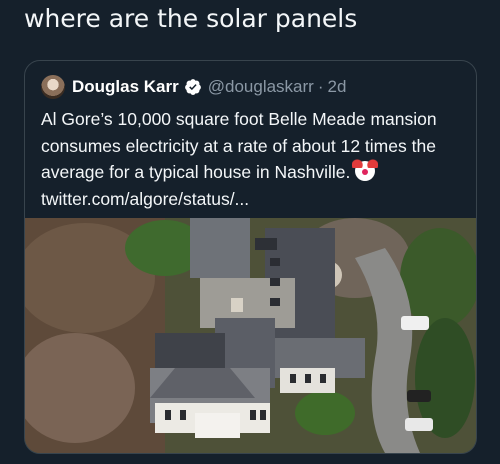 The image size is (500, 464). I want to click on clown-face-icon, so click(365, 169).